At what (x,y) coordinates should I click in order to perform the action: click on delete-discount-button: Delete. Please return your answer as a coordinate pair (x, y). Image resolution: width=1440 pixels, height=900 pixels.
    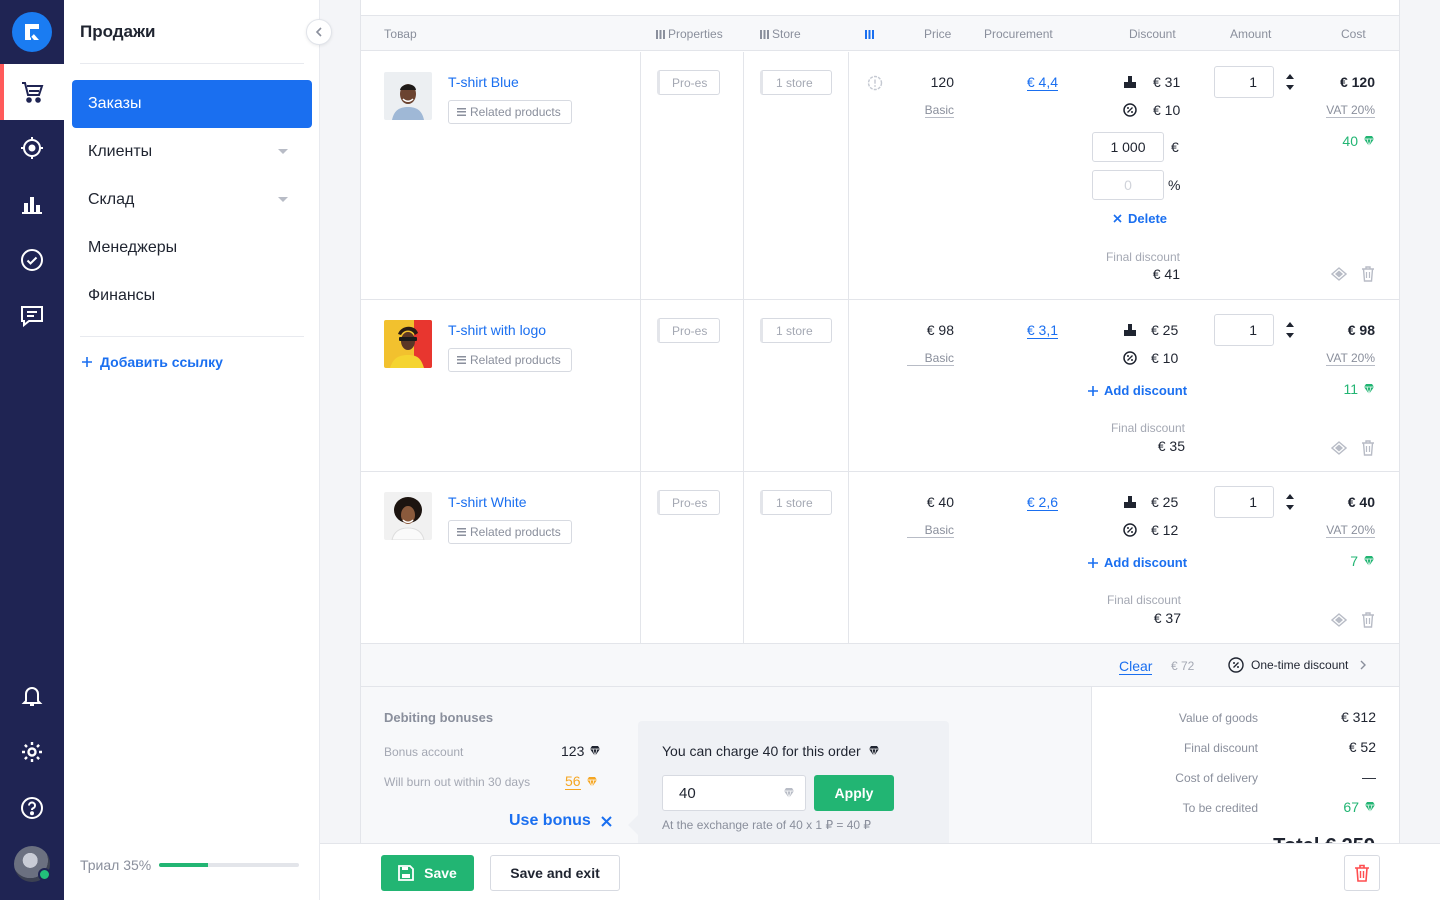
    Looking at the image, I should click on (1140, 218).